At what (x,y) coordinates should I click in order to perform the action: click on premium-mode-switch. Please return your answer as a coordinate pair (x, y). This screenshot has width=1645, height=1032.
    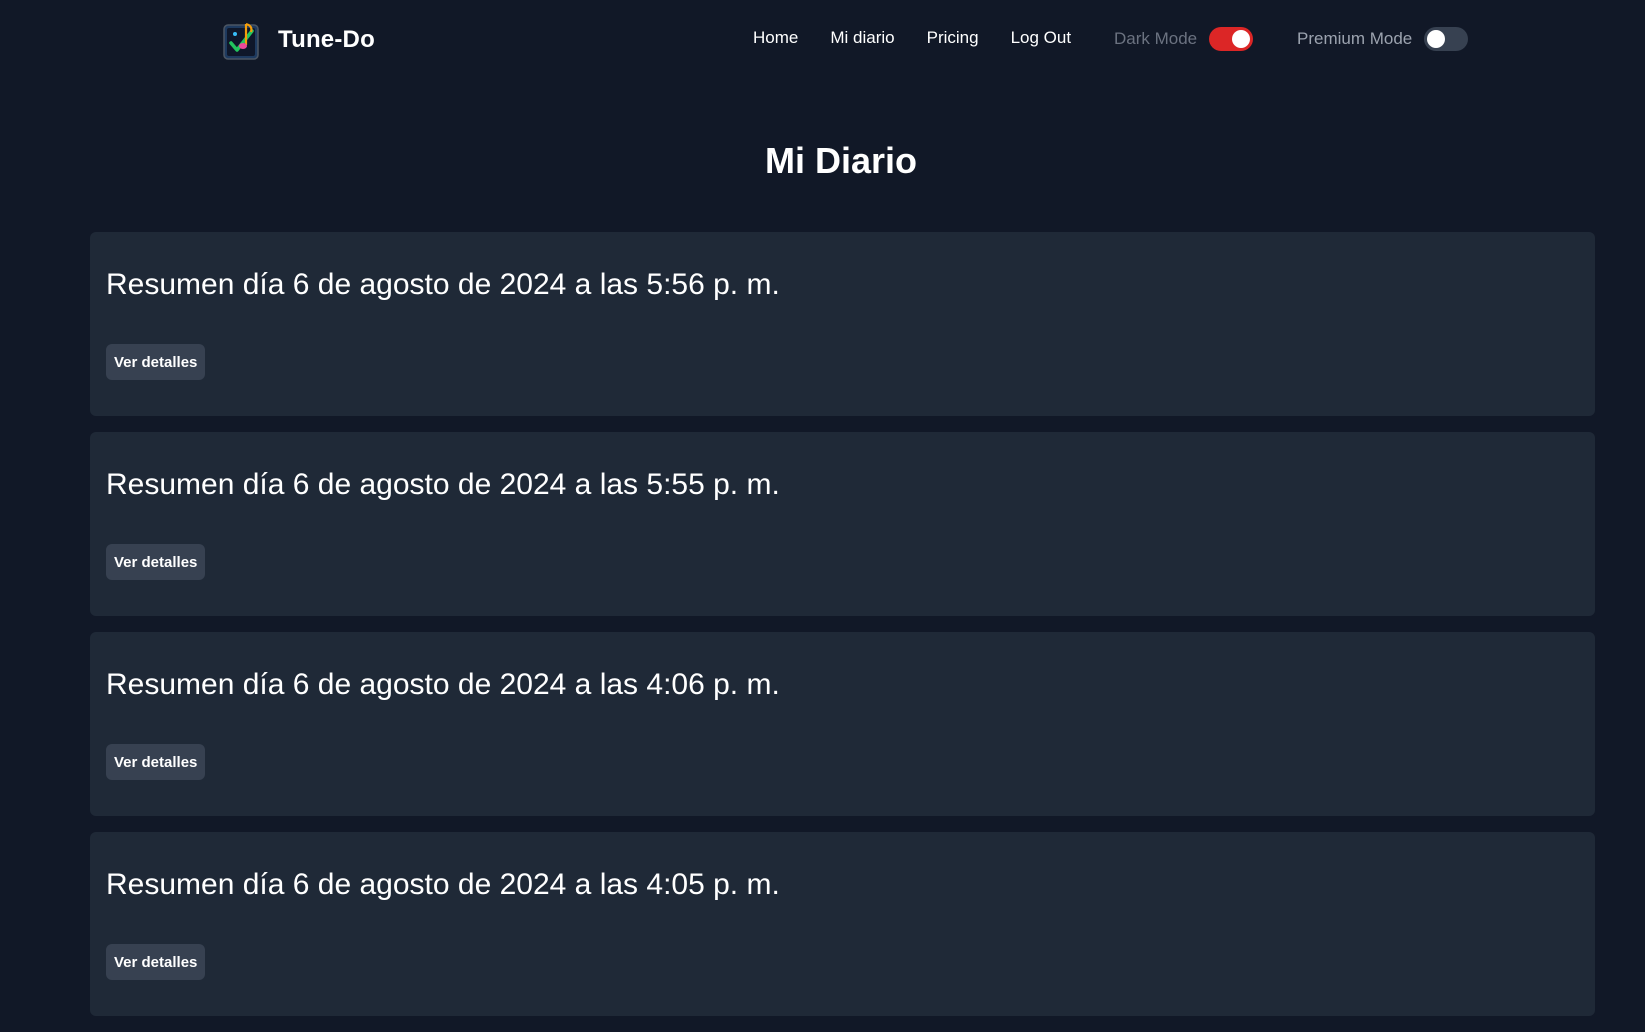
    Looking at the image, I should click on (1446, 39).